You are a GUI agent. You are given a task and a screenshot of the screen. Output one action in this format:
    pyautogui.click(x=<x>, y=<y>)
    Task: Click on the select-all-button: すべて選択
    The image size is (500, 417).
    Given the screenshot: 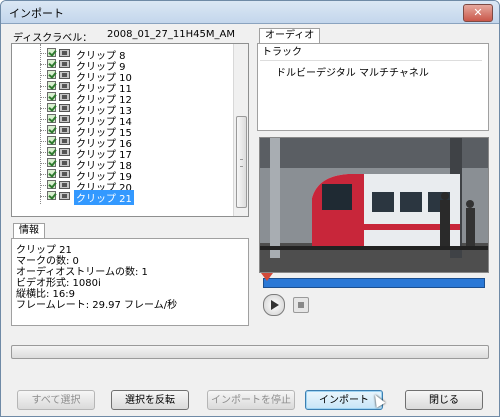 What is the action you would take?
    pyautogui.click(x=56, y=400)
    